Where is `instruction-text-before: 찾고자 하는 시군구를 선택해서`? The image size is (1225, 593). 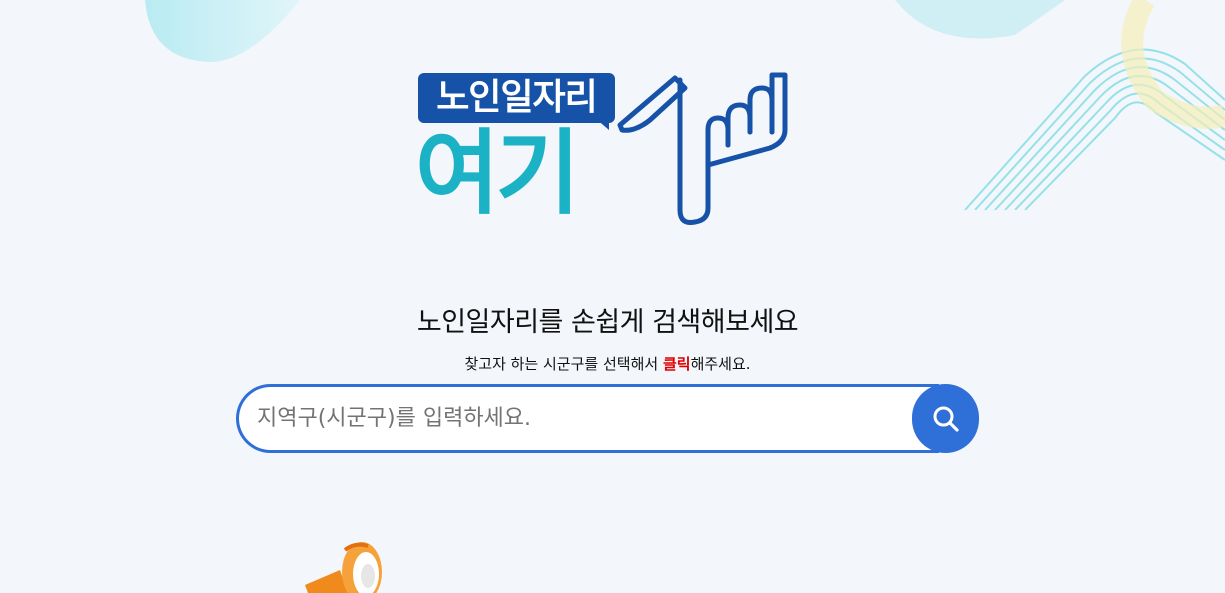
instruction-text-before: 찾고자 하는 시군구를 선택해서 is located at coordinates (563, 364).